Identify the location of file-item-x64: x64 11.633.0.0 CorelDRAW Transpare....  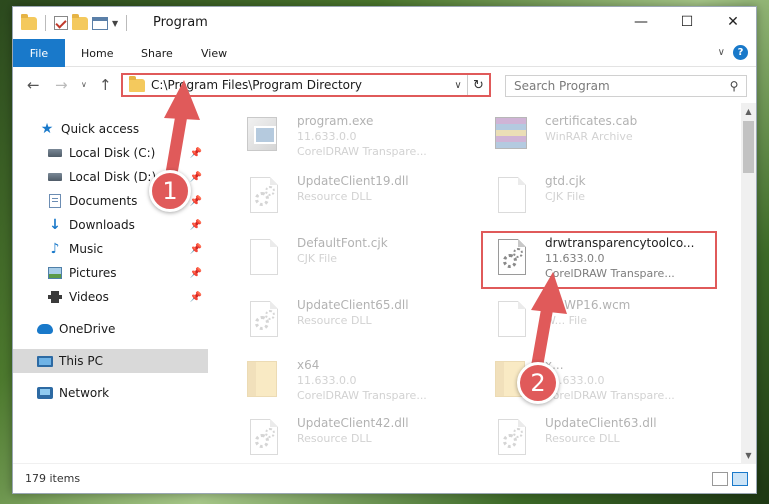
(355, 381).